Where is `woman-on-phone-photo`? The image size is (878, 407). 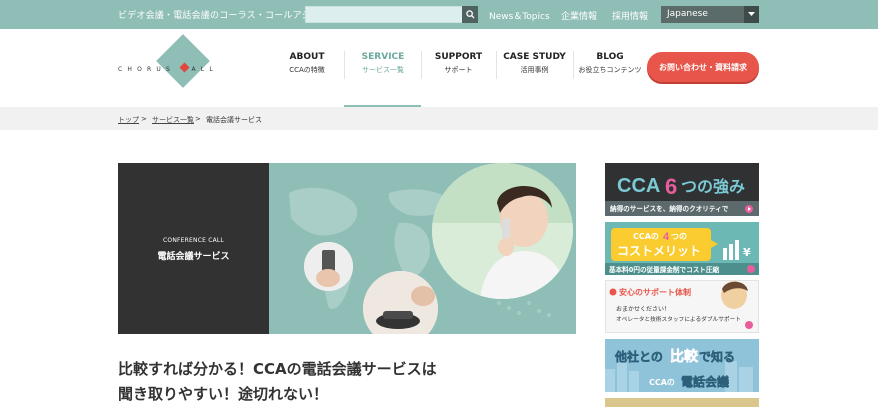 woman-on-phone-photo is located at coordinates (502, 231).